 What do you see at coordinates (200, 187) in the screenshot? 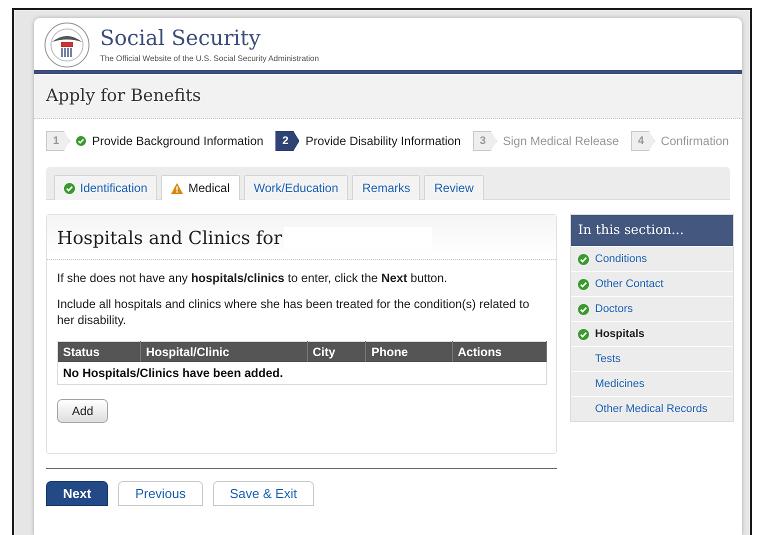
I see `tab: Medical` at bounding box center [200, 187].